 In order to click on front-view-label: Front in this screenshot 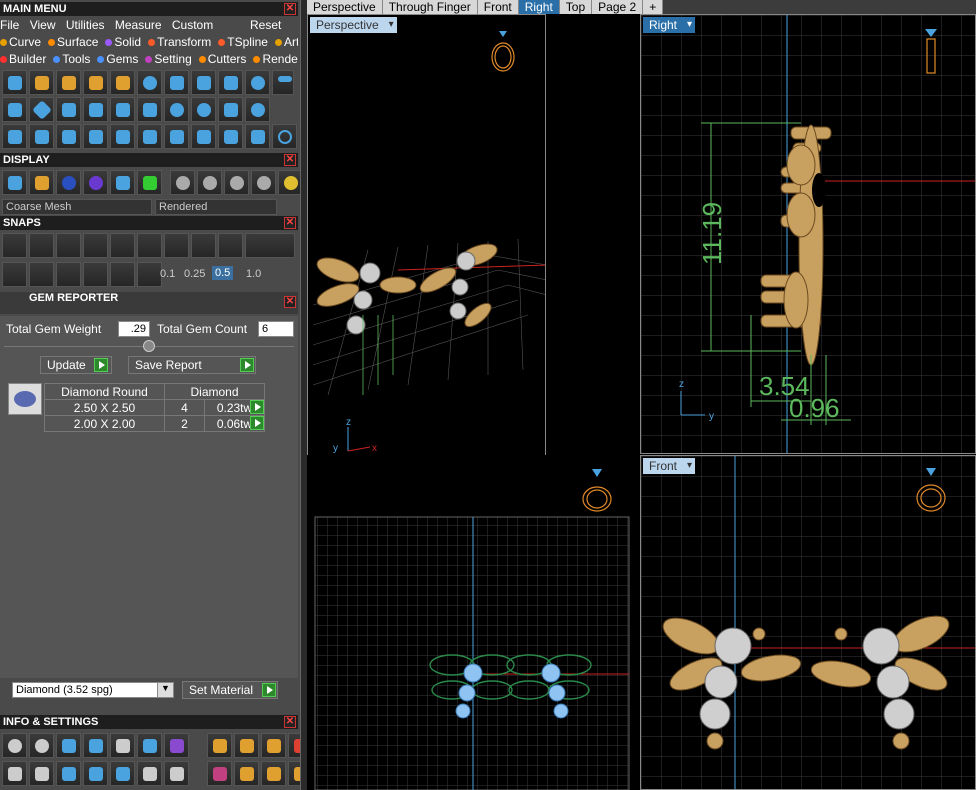, I will do `click(669, 466)`.